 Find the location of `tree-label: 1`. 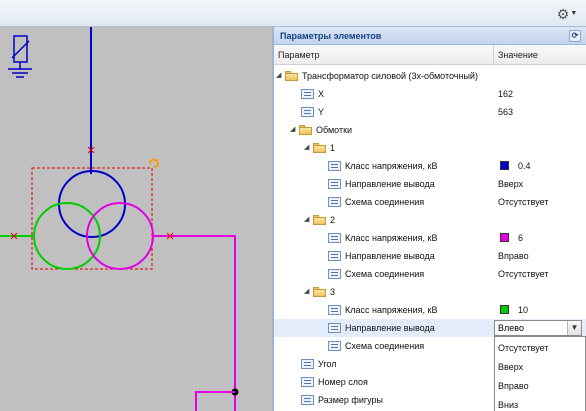

tree-label: 1 is located at coordinates (333, 148).